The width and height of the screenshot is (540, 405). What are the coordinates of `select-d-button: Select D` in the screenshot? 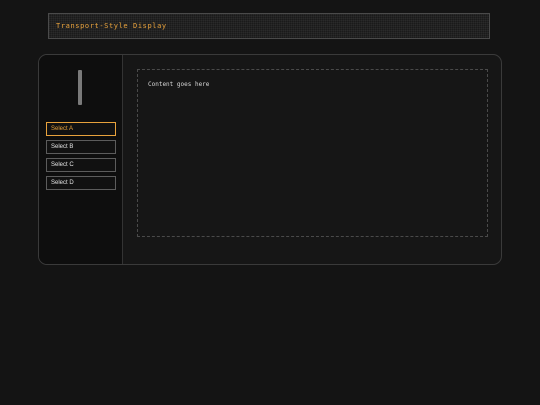 It's located at (81, 183).